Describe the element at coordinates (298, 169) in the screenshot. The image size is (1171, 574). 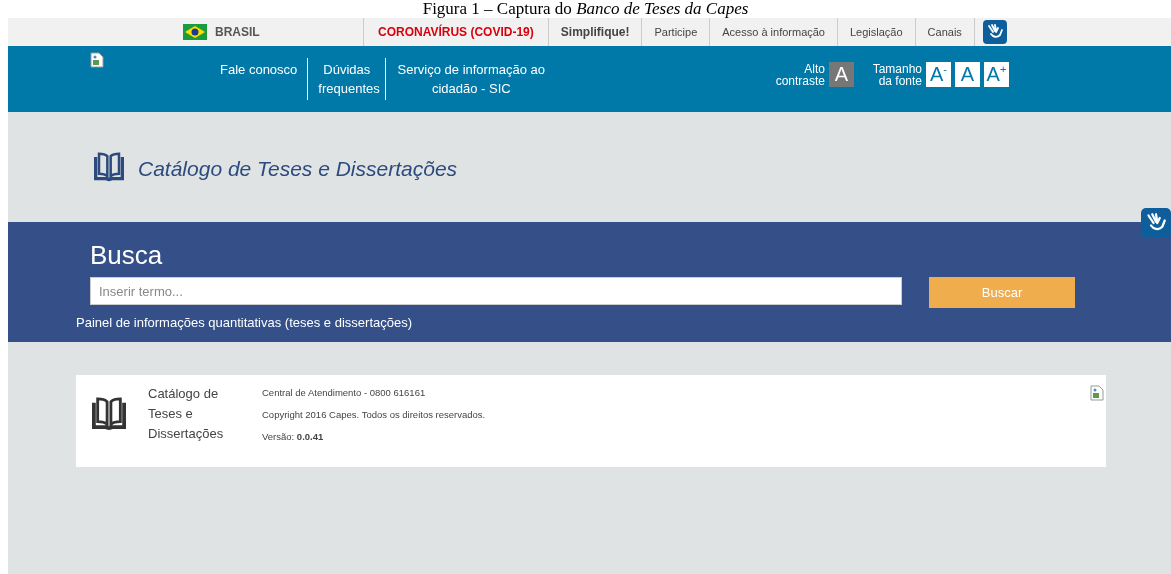
I see `page-title: Catálogo de Teses e Dissertações` at that location.